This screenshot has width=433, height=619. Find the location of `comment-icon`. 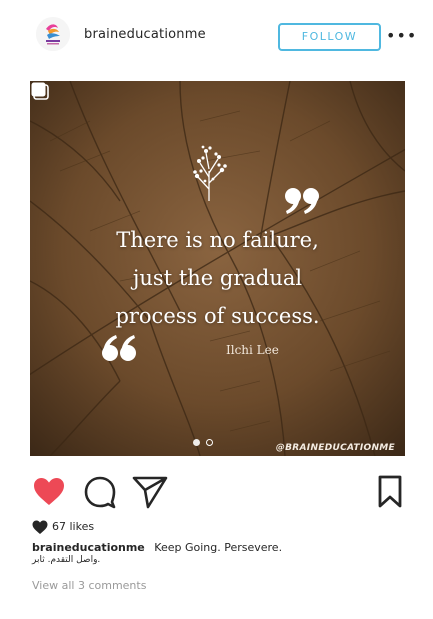

comment-icon is located at coordinates (100, 492).